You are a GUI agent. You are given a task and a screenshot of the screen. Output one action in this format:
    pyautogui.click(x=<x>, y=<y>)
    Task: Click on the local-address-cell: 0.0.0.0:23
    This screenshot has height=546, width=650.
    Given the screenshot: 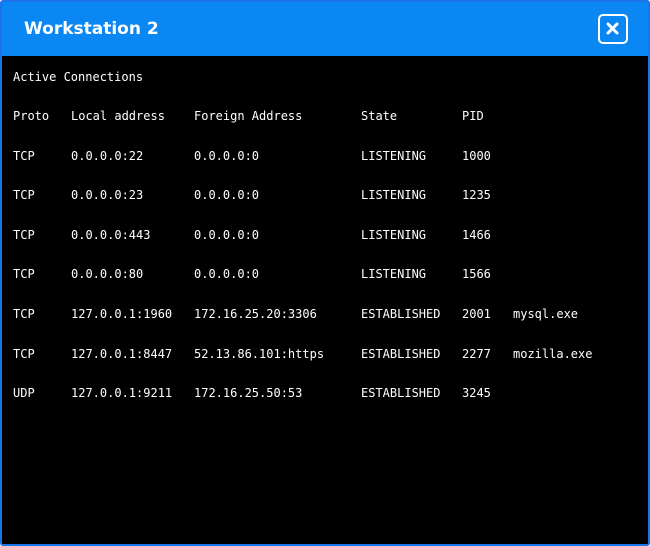 What is the action you would take?
    pyautogui.click(x=107, y=195)
    